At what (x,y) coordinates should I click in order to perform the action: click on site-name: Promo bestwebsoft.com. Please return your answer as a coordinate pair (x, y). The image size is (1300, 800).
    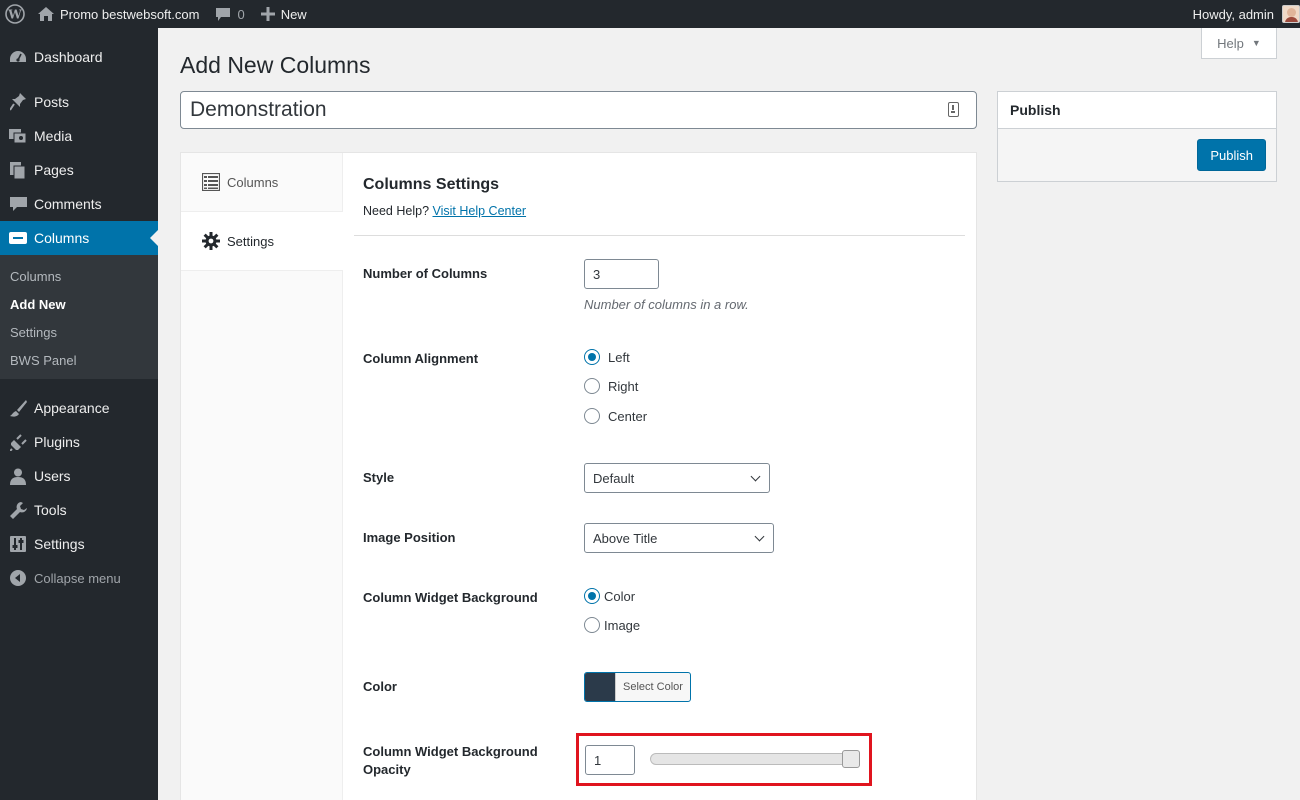
    Looking at the image, I should click on (130, 14).